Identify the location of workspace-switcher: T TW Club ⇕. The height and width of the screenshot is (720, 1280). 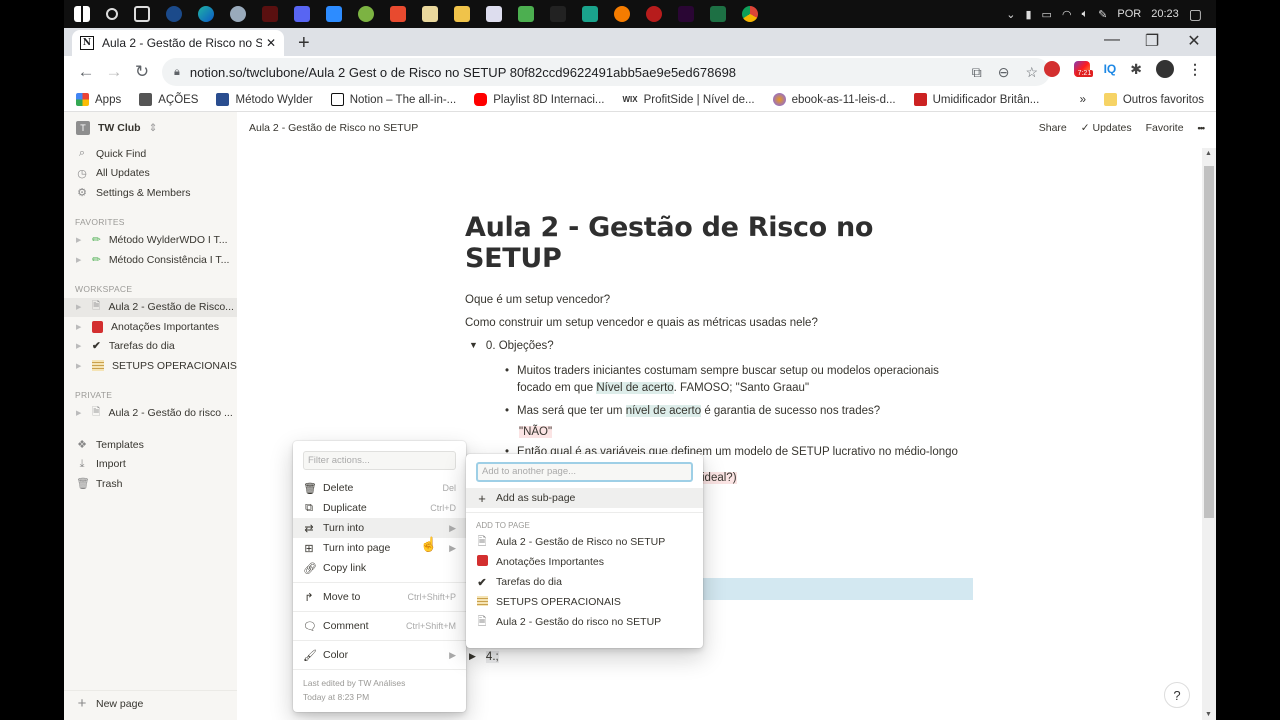
(150, 128).